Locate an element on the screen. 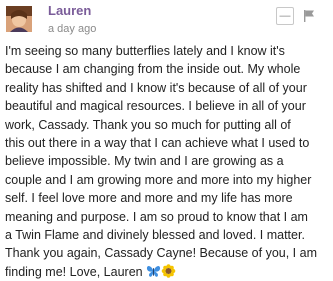 This screenshot has width=333, height=281. comment-line: finding me! Love, Lauren is located at coordinates (74, 271).